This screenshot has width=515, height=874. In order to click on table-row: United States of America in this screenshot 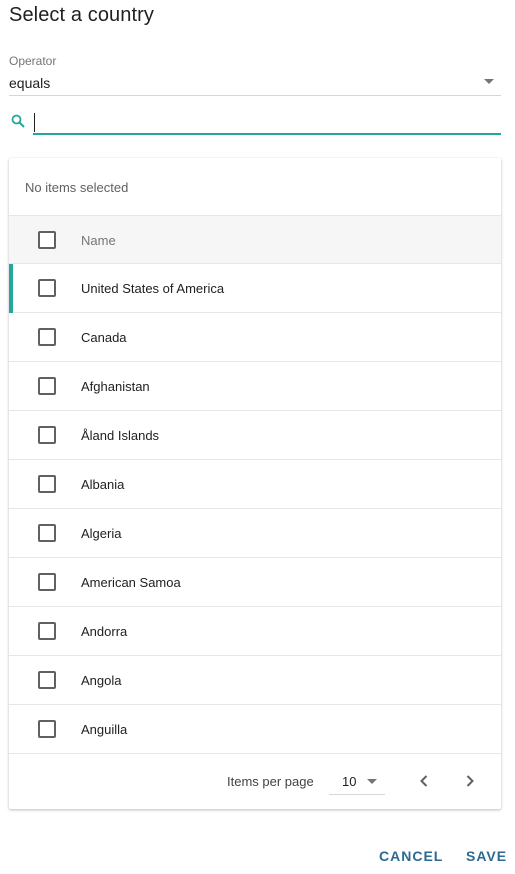, I will do `click(255, 288)`.